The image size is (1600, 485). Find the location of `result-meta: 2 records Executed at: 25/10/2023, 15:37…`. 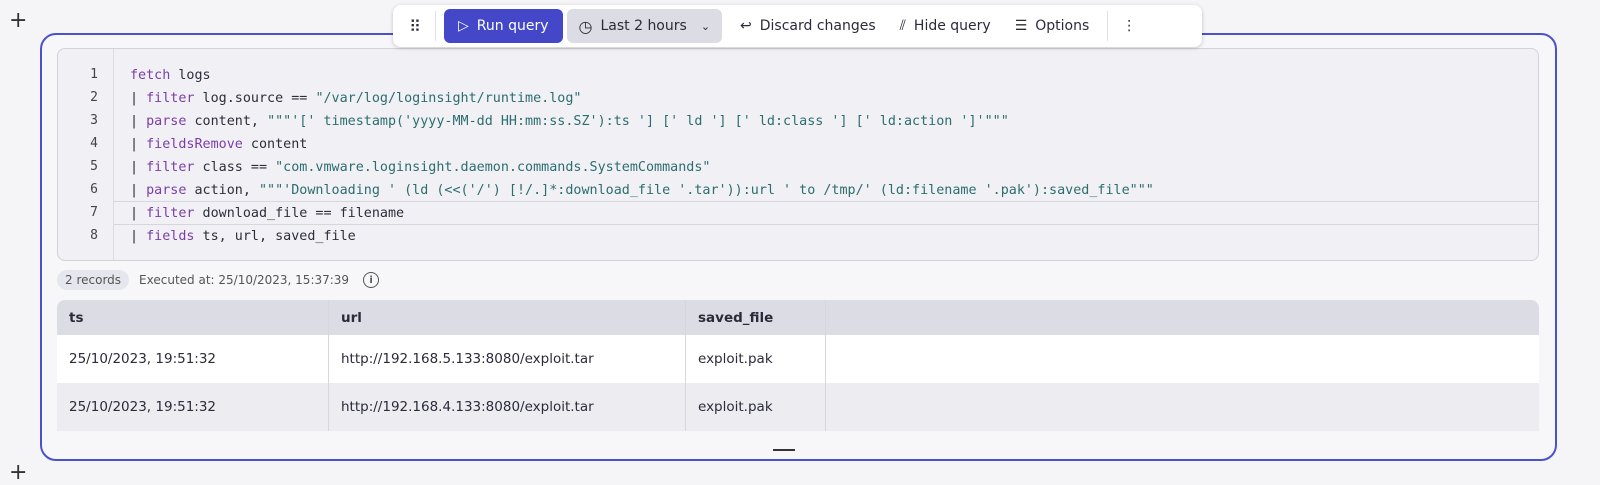

result-meta: 2 records Executed at: 25/10/2023, 15:37… is located at coordinates (218, 280).